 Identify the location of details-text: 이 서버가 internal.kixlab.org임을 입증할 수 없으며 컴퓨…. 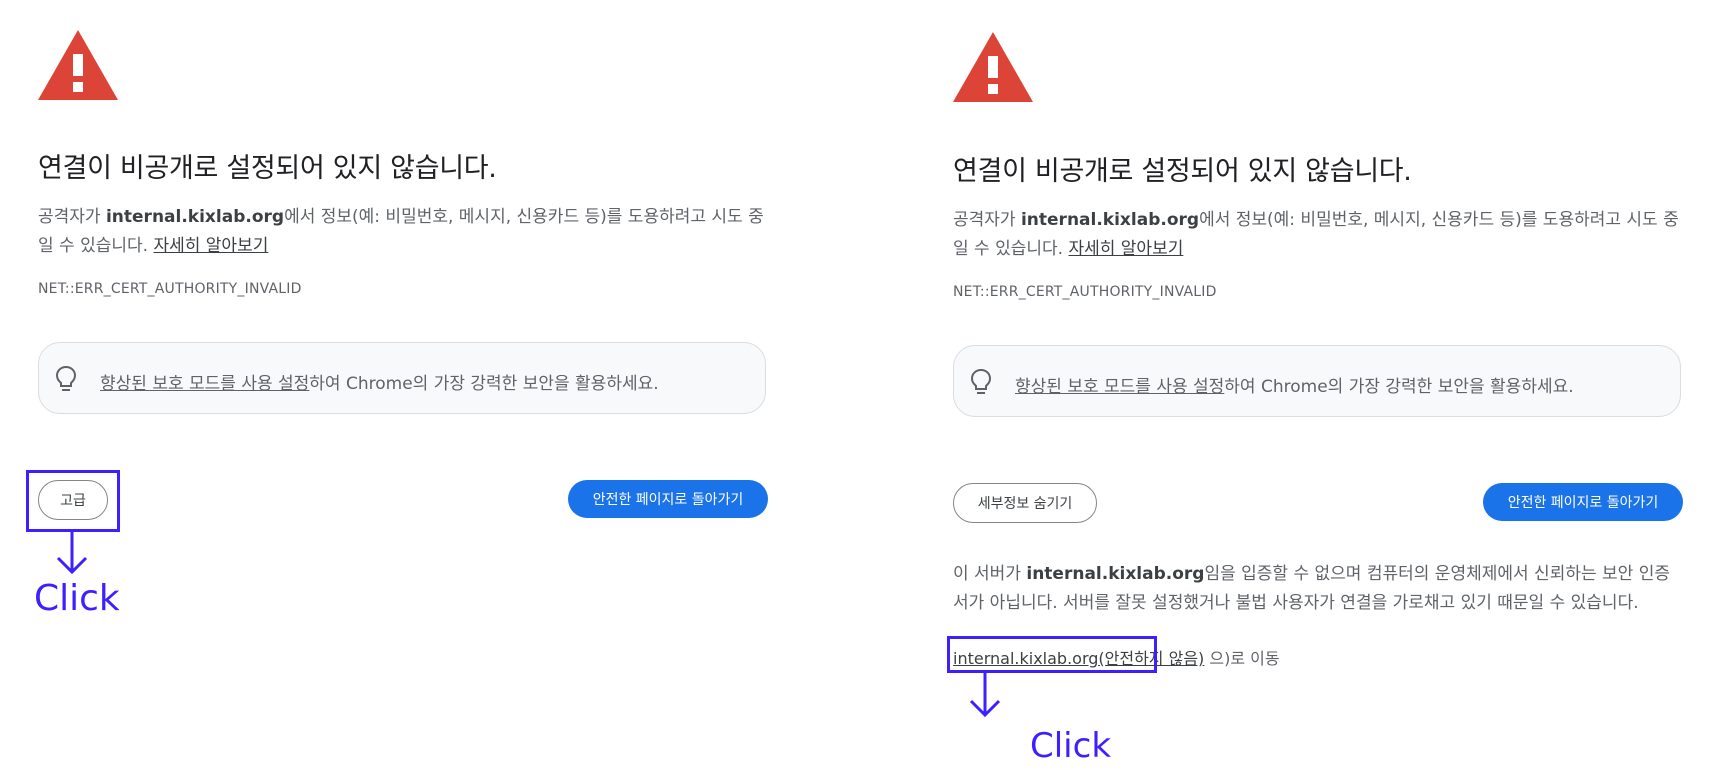
(1318, 589).